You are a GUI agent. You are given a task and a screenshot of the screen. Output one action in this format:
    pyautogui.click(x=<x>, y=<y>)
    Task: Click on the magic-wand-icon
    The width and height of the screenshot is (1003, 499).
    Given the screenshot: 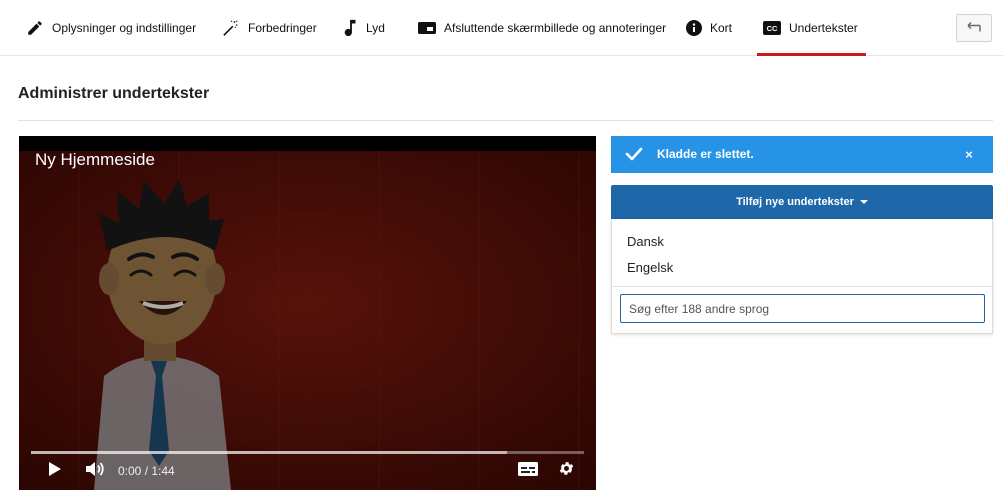 What is the action you would take?
    pyautogui.click(x=230, y=28)
    